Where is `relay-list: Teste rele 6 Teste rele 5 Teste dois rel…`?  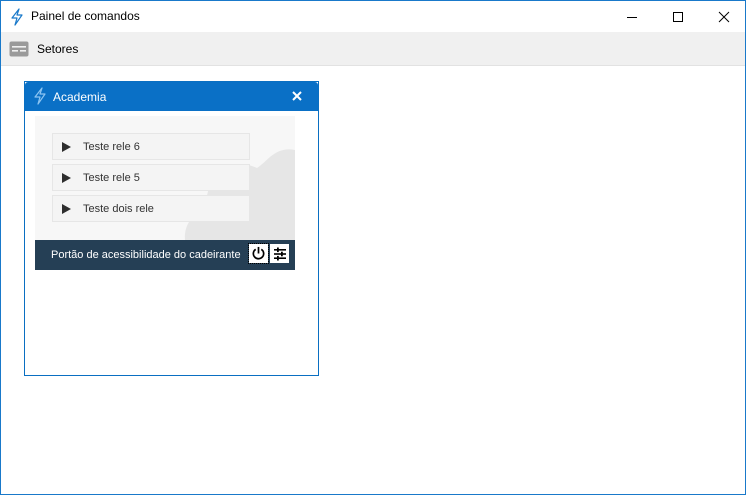
relay-list: Teste rele 6 Teste rele 5 Teste dois rel… is located at coordinates (165, 178).